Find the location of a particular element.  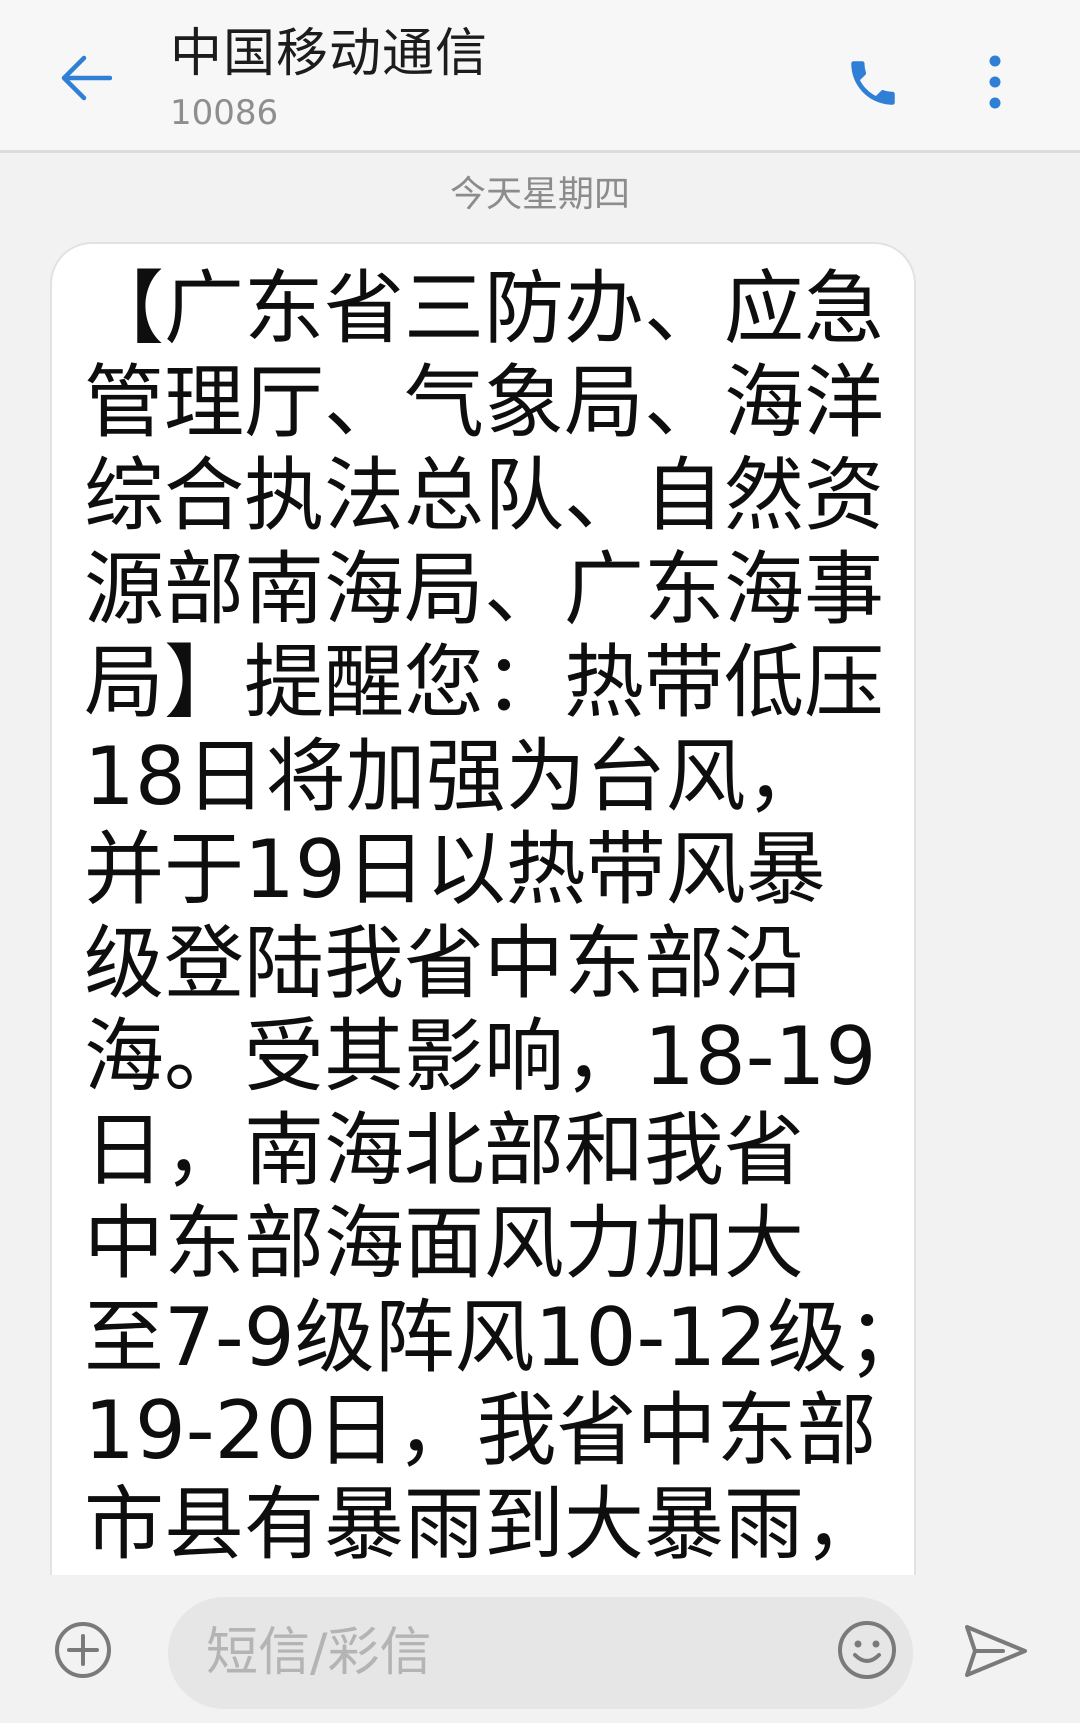

add-attachment-button is located at coordinates (83, 1652).